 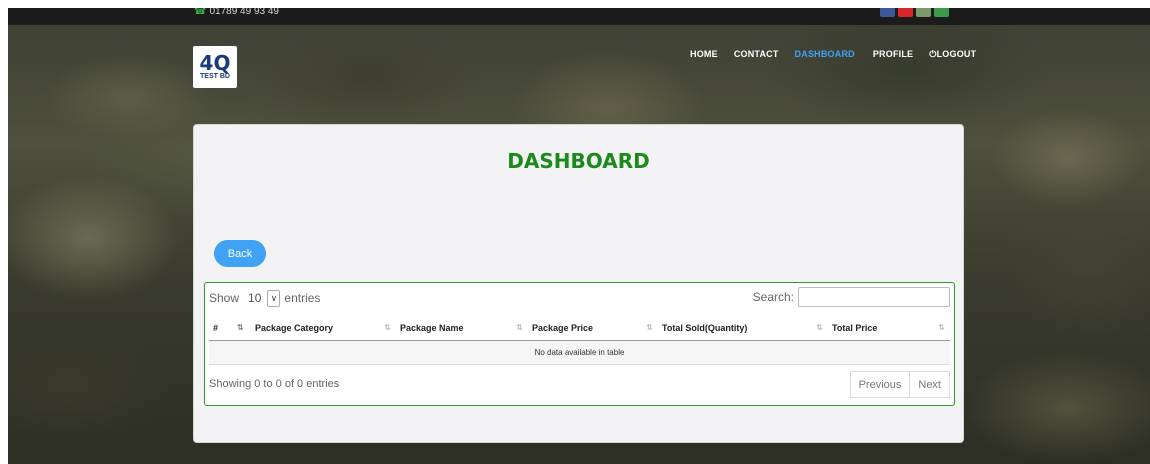 I want to click on column-header-index: #, so click(x=222, y=328).